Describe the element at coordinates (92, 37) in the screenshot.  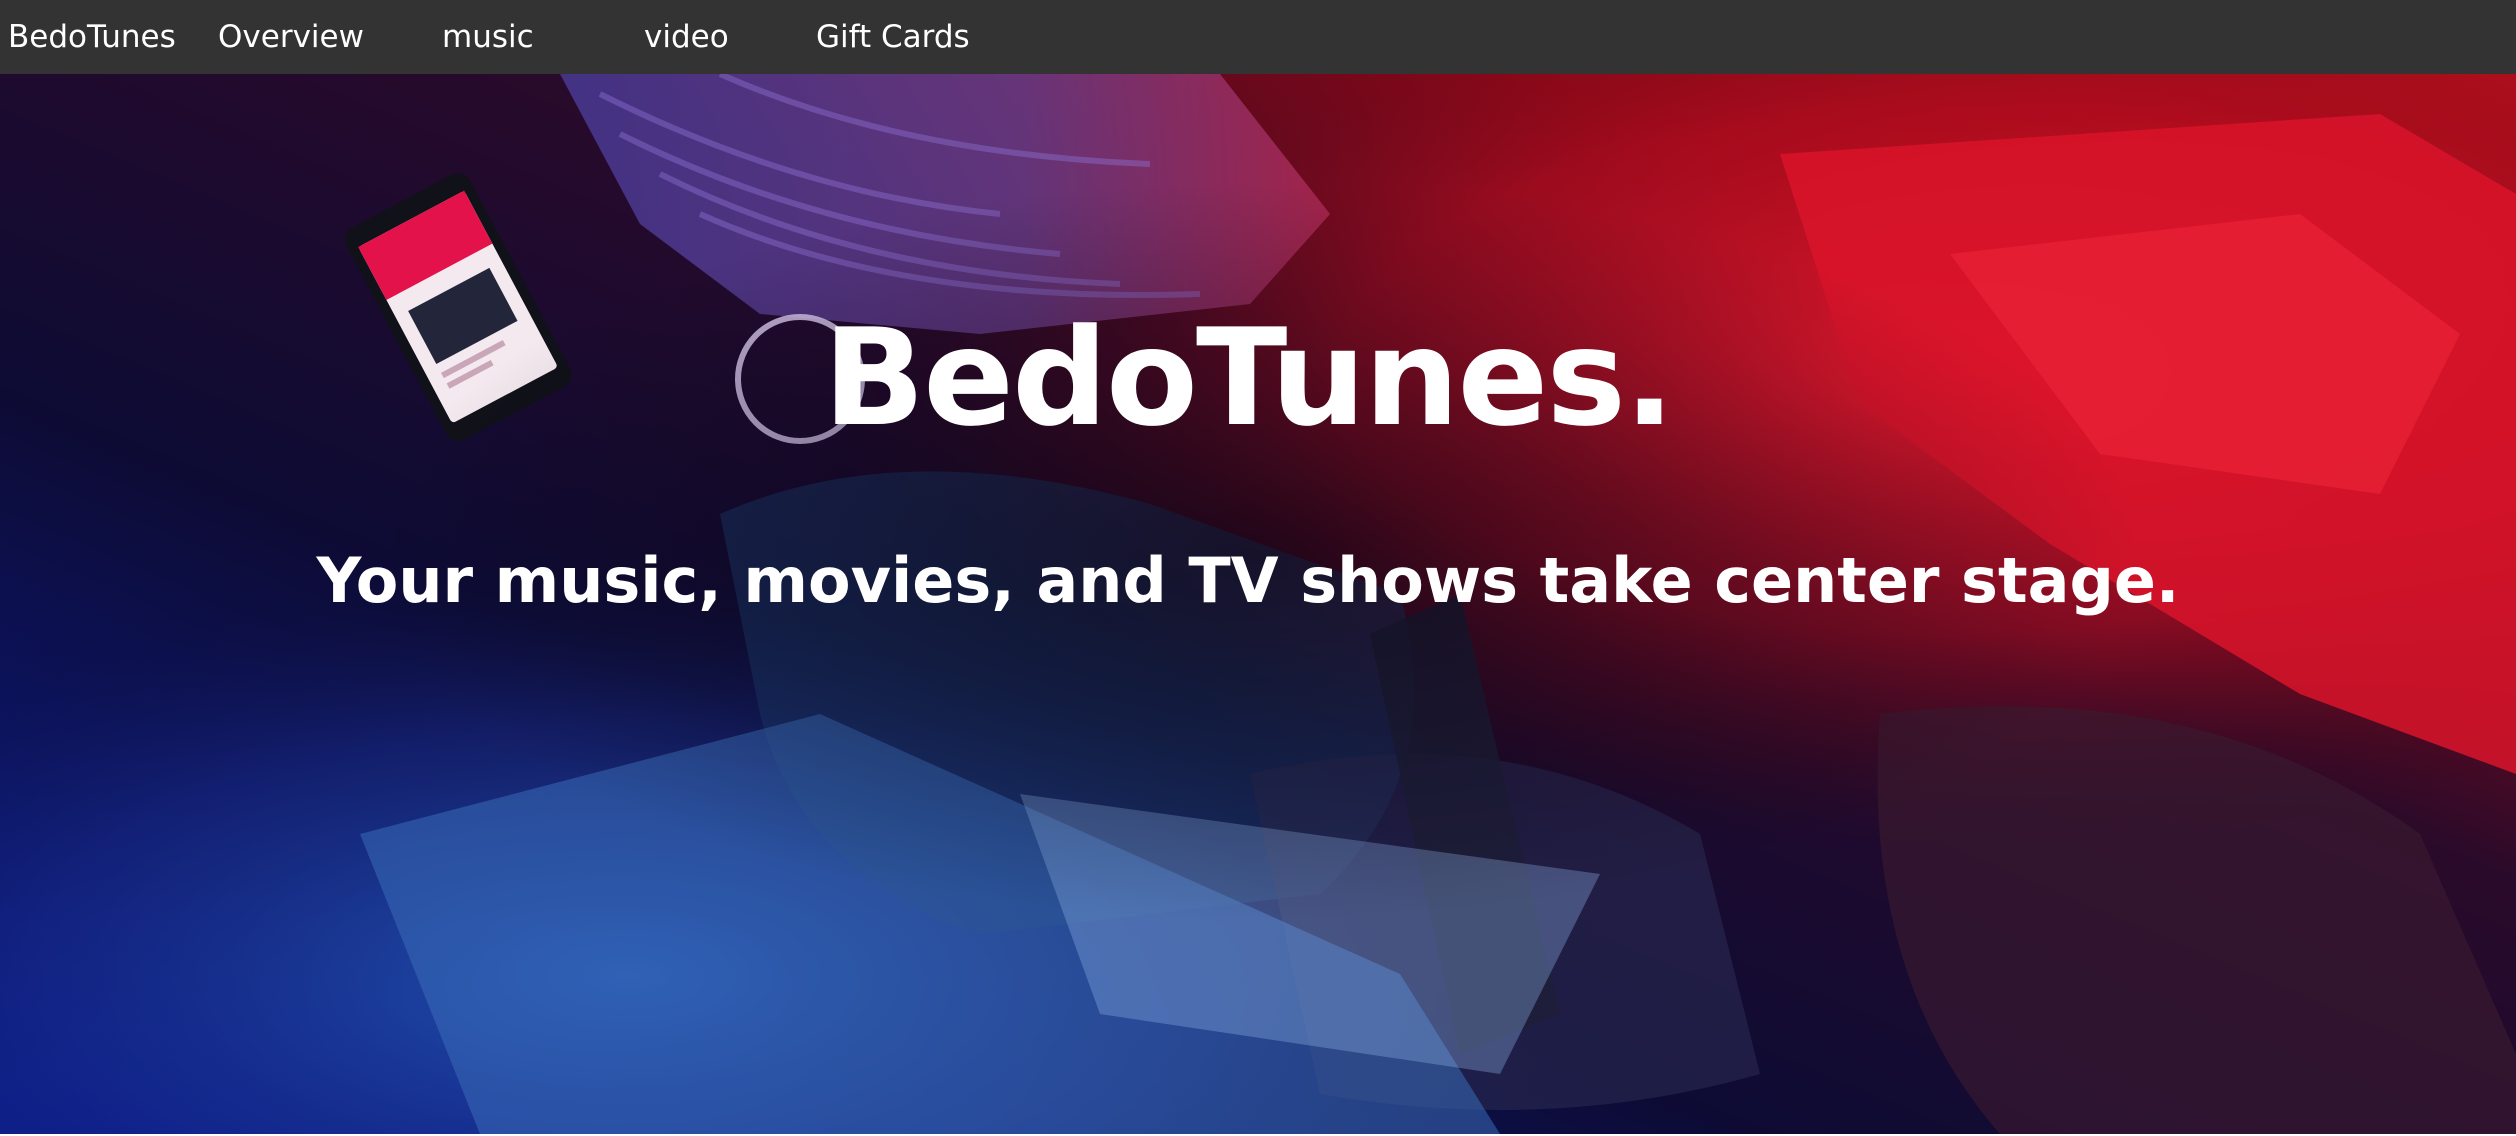
I see `nav-brand-link: BedoTunes` at that location.